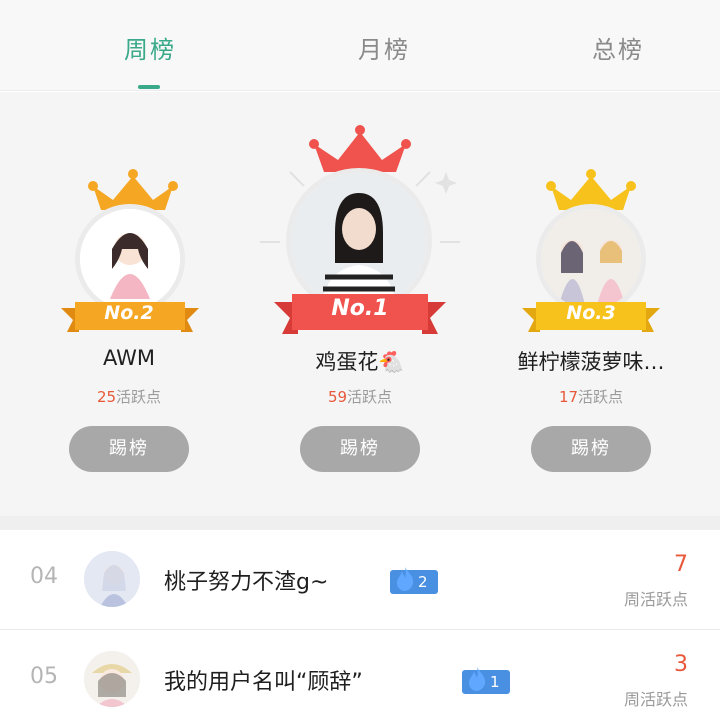 The height and width of the screenshot is (727, 720). I want to click on points-value: 59, so click(337, 397).